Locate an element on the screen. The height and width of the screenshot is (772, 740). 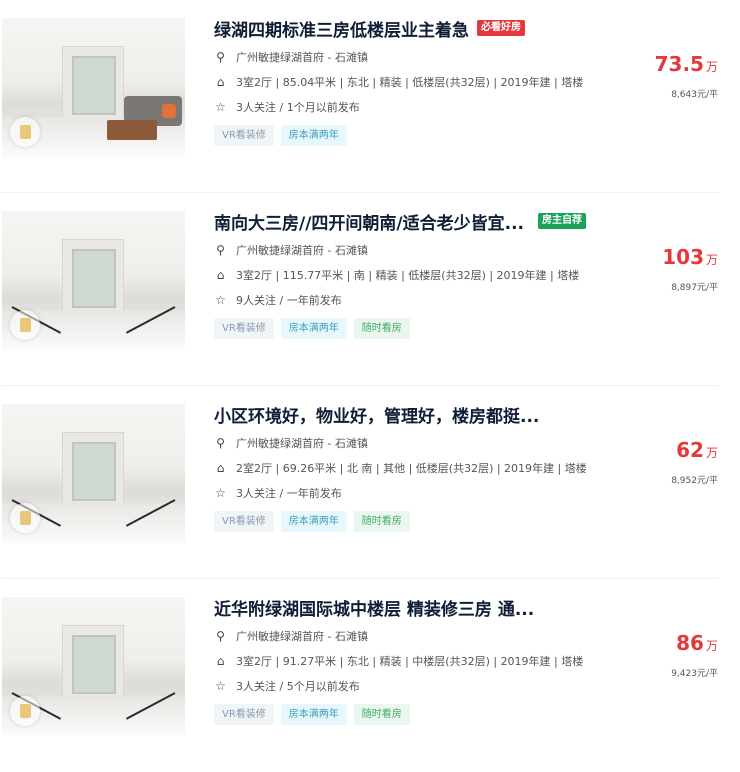
total-price: 73.5 is located at coordinates (679, 64).